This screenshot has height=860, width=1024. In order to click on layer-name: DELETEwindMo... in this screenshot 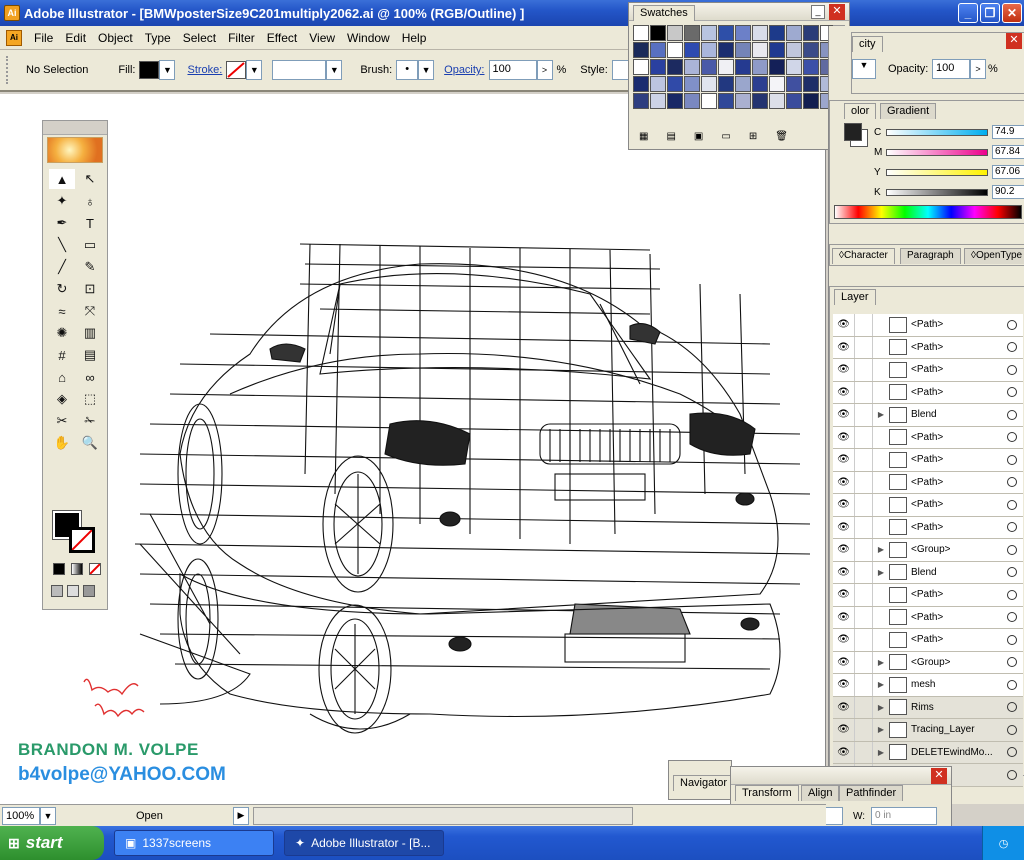, I will do `click(959, 752)`.